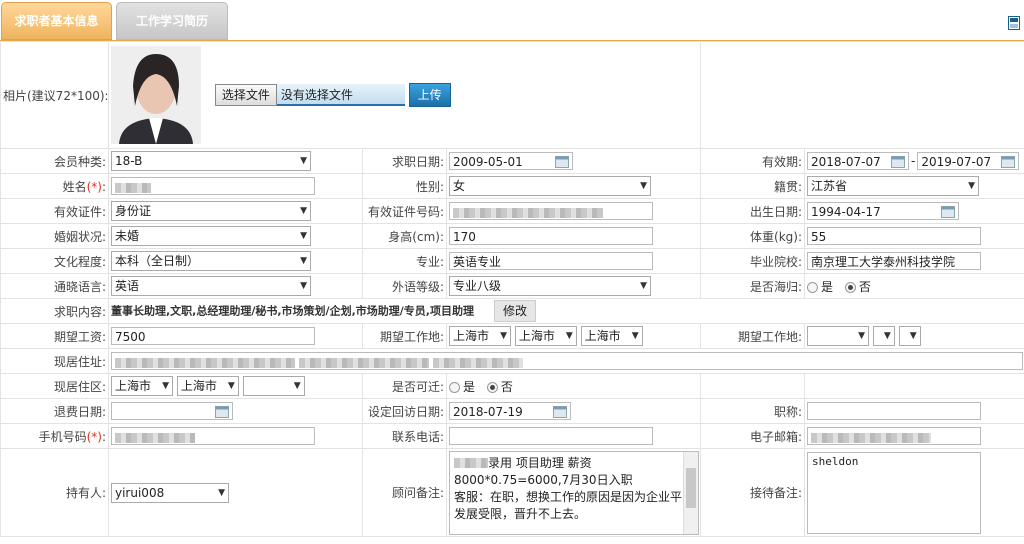  What do you see at coordinates (827, 286) in the screenshot?
I see `returnee-yes-label: 是` at bounding box center [827, 286].